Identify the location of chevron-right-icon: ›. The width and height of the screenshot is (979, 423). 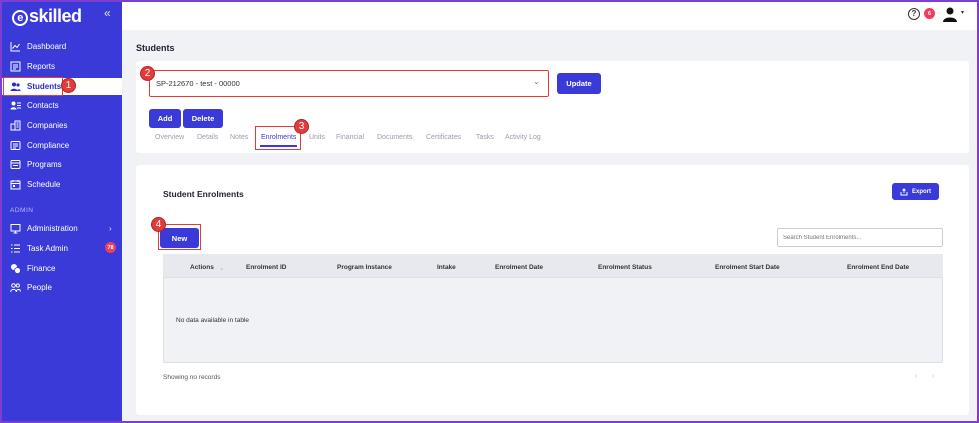
(110, 228).